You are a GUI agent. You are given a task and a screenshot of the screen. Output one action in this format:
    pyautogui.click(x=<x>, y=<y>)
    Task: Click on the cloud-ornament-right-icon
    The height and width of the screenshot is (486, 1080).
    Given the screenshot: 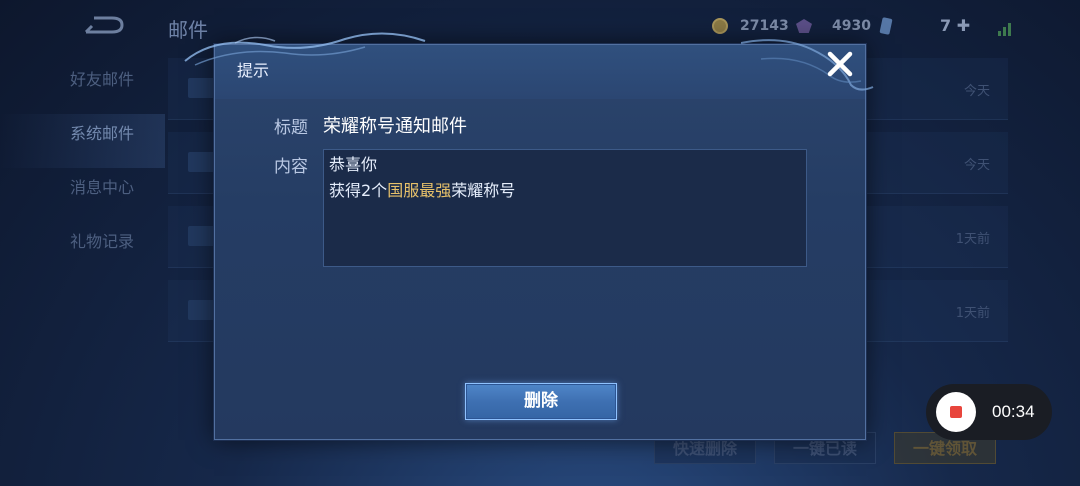 What is the action you would take?
    pyautogui.click(x=807, y=65)
    